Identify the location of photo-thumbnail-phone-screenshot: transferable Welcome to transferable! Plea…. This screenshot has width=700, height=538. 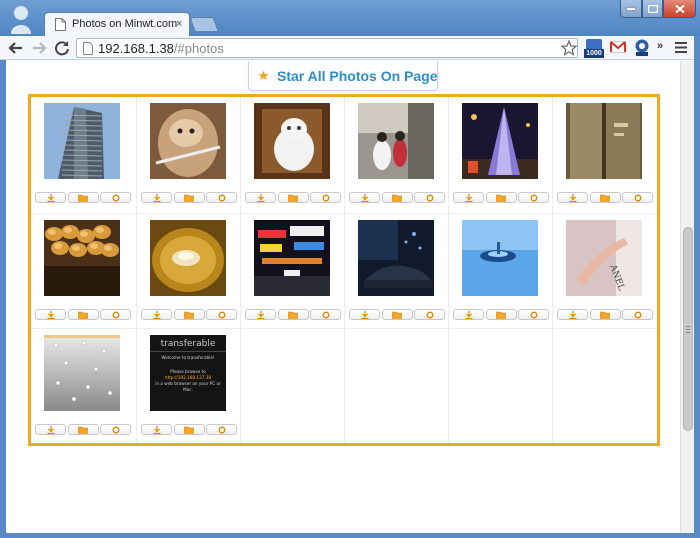
(188, 373).